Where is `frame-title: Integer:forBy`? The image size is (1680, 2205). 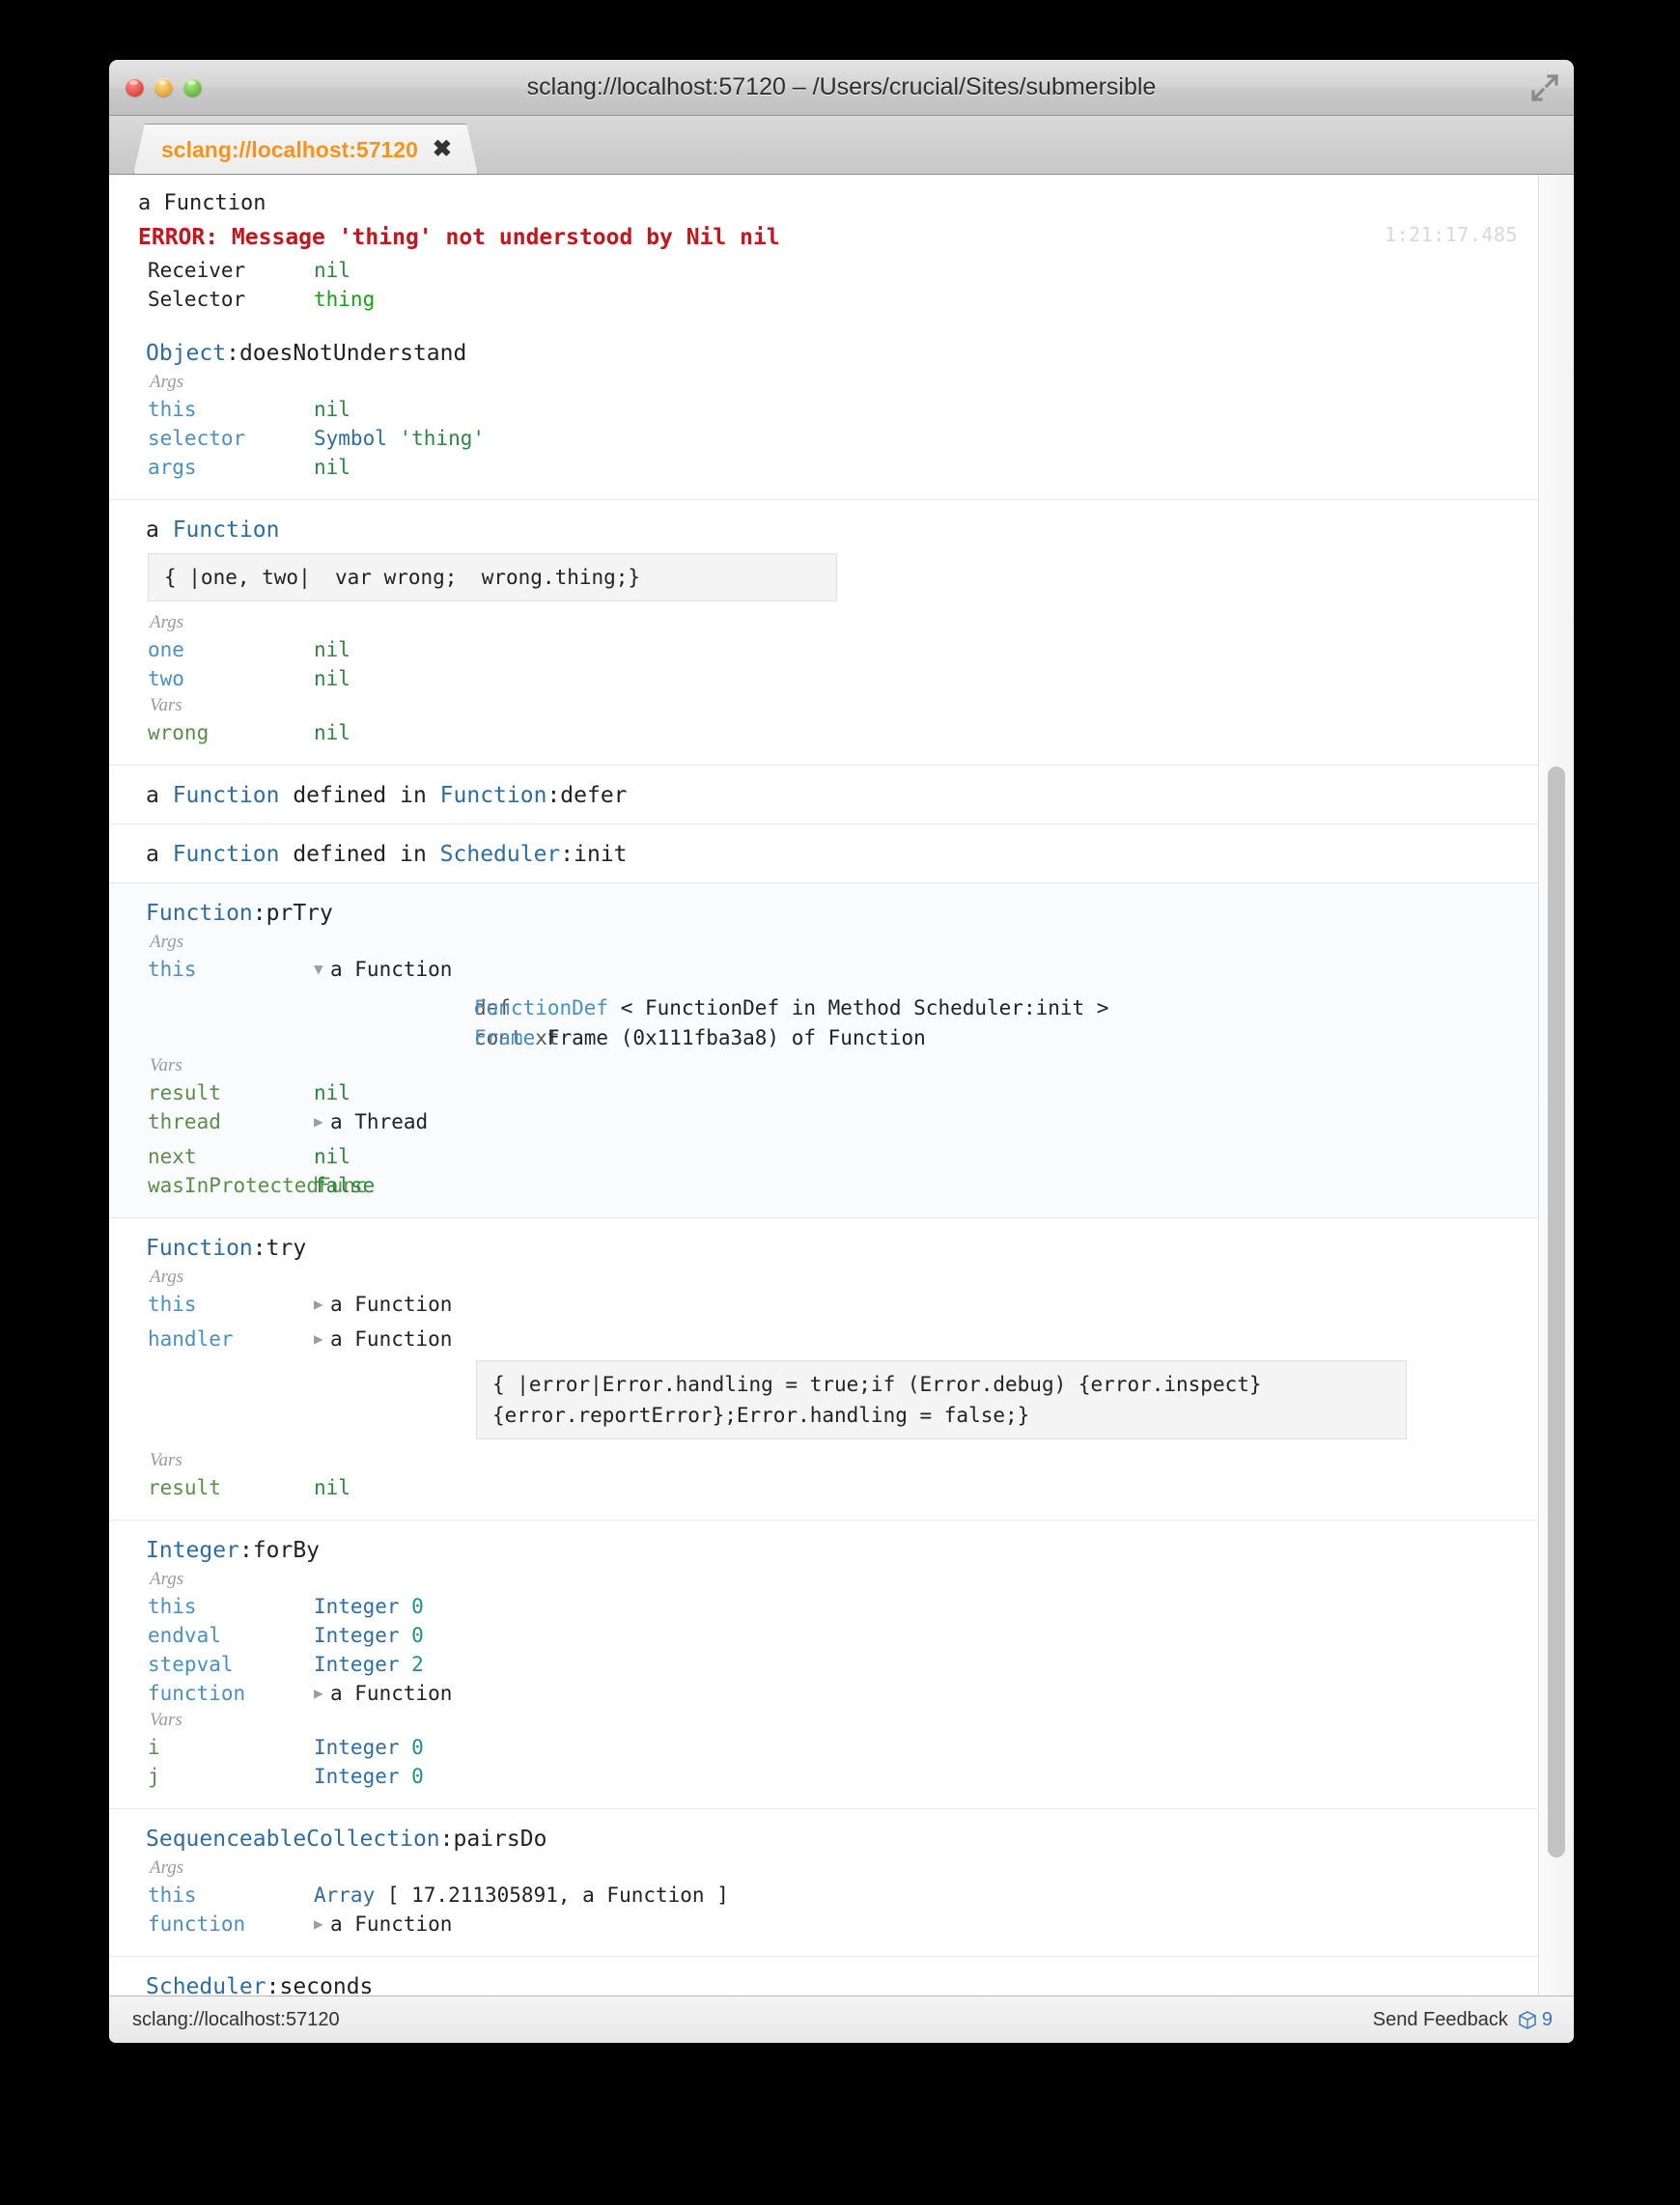 frame-title: Integer:forBy is located at coordinates (824, 1550).